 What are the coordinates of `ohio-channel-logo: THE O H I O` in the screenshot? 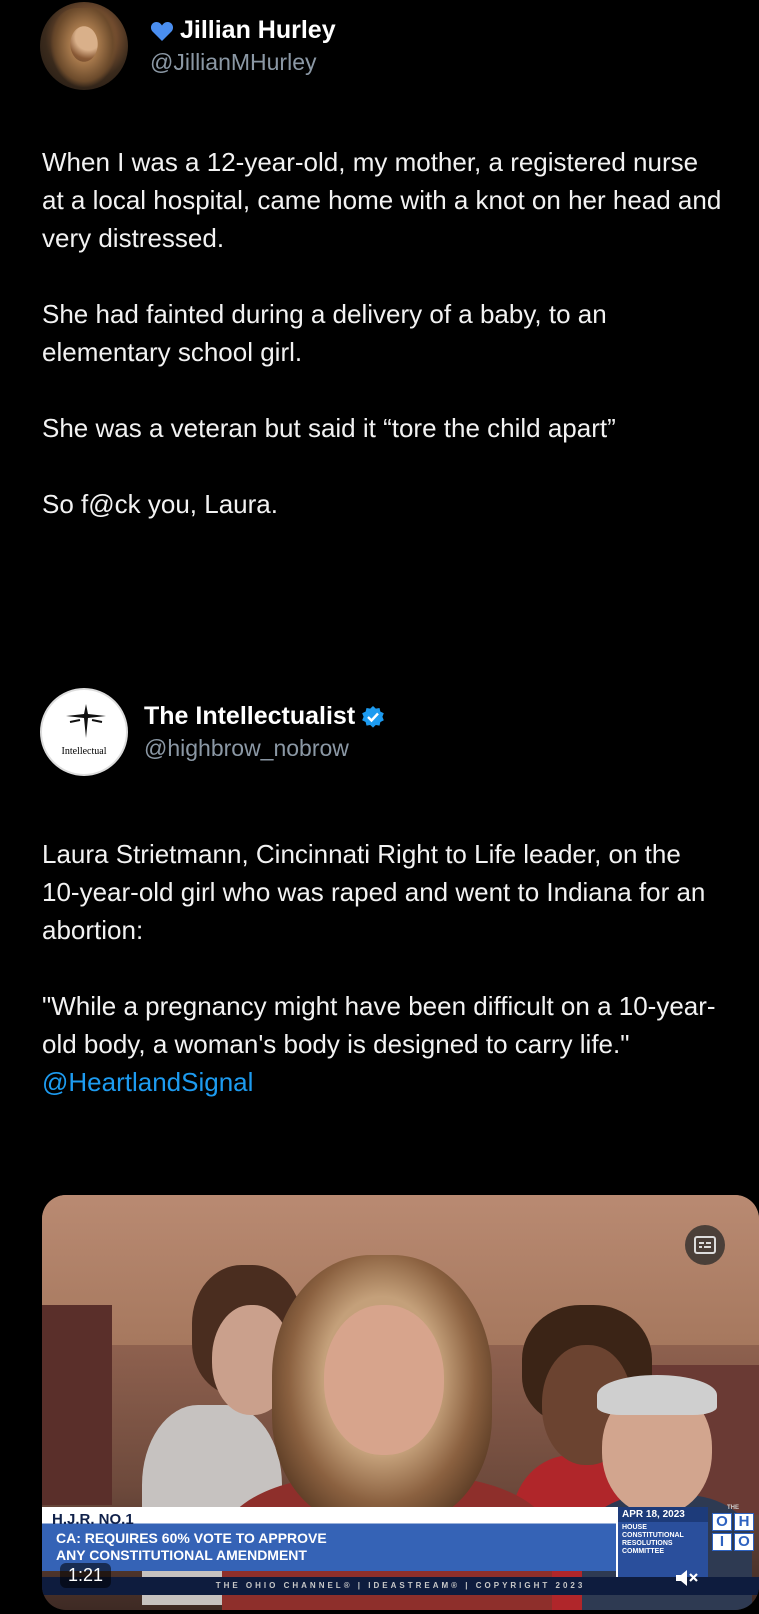 It's located at (733, 1540).